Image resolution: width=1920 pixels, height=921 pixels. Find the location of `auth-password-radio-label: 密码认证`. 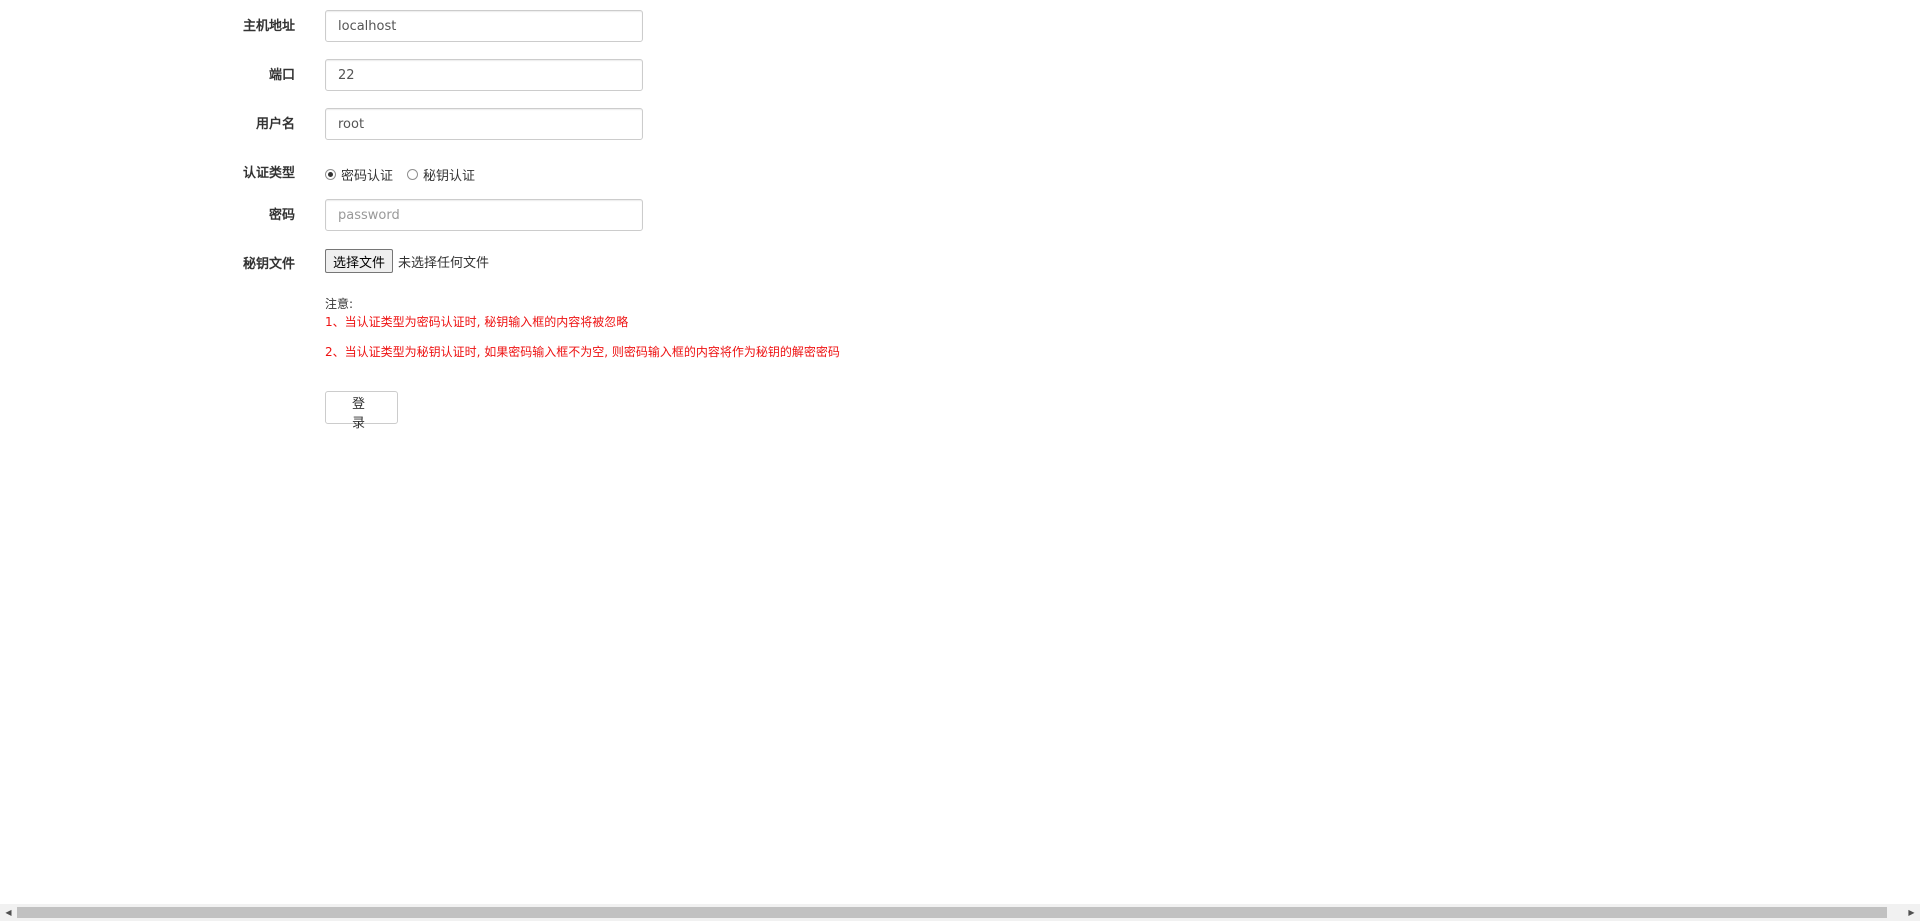

auth-password-radio-label: 密码认证 is located at coordinates (367, 176).